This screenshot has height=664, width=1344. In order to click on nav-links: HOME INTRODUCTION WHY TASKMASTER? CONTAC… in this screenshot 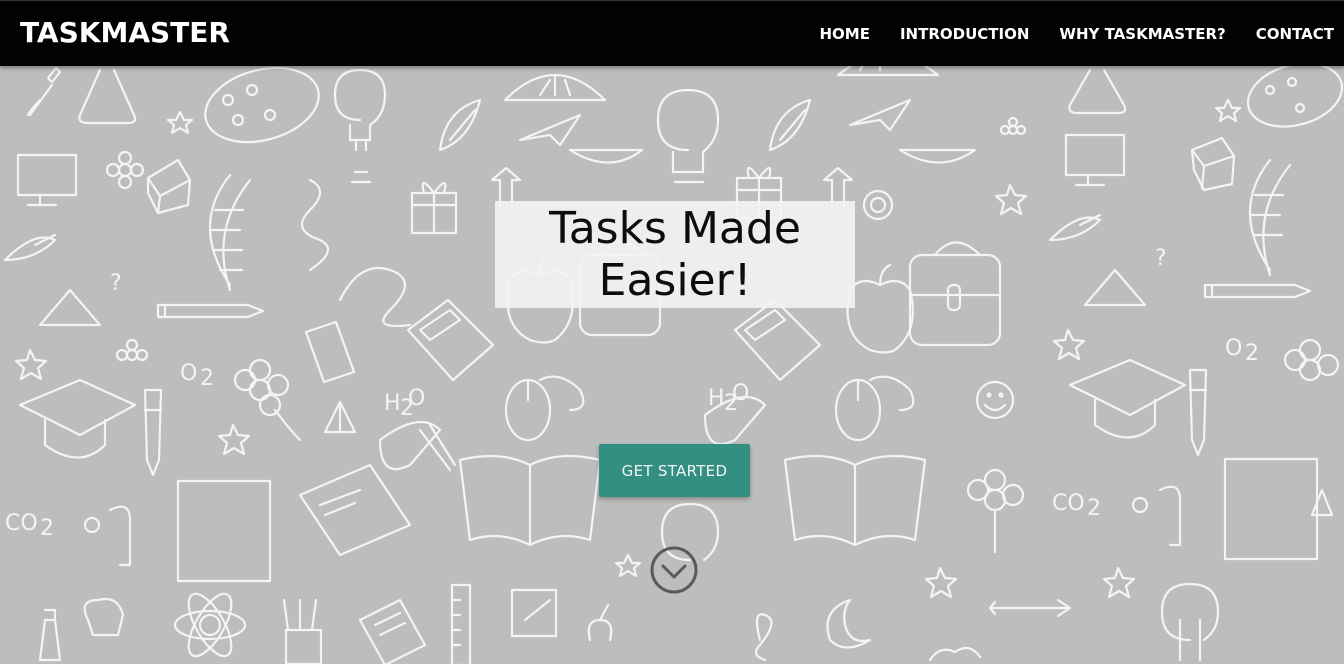, I will do `click(1061, 34)`.